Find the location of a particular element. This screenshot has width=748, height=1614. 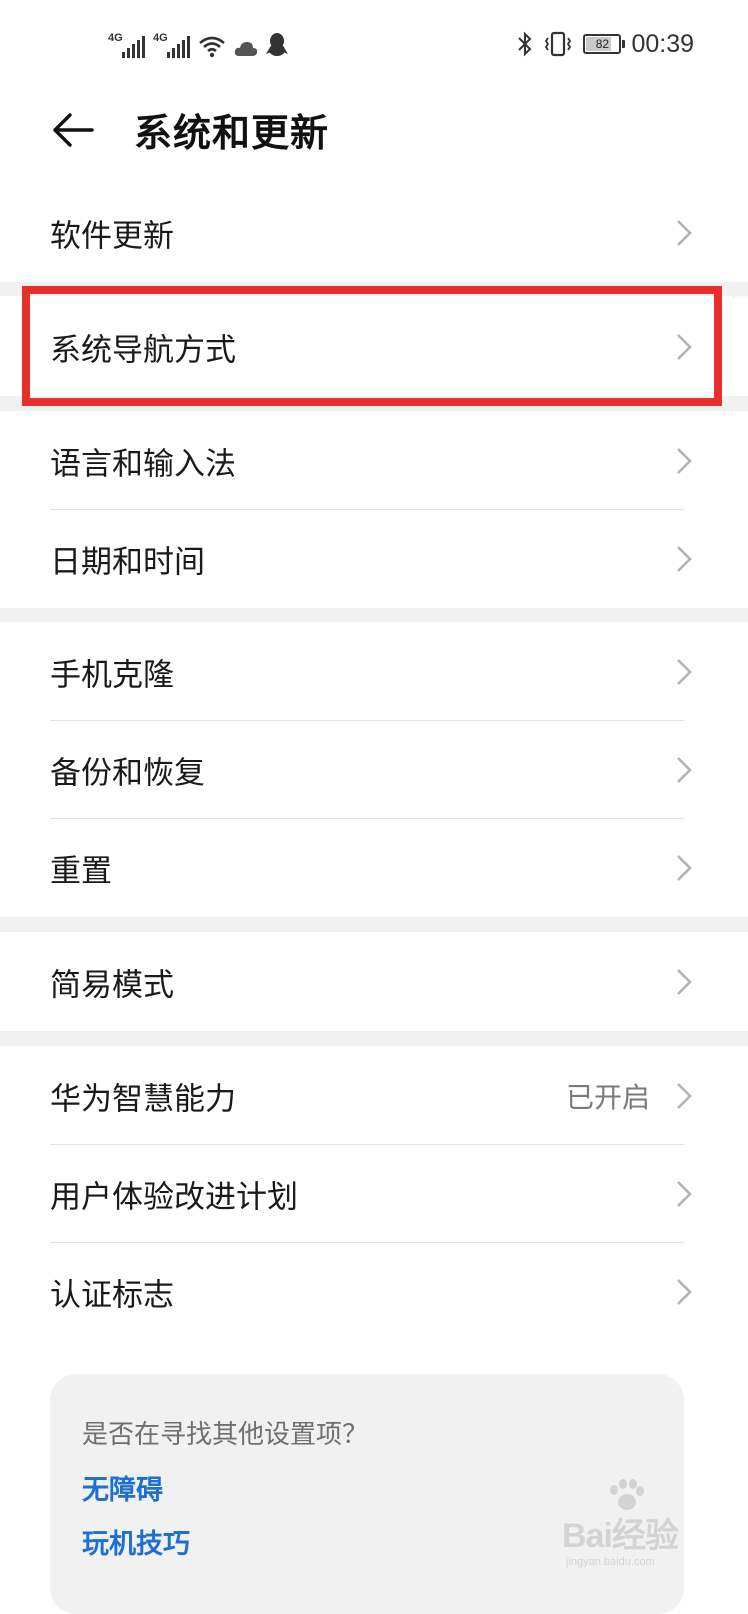

app-header: 系统和更新 is located at coordinates (374, 132).